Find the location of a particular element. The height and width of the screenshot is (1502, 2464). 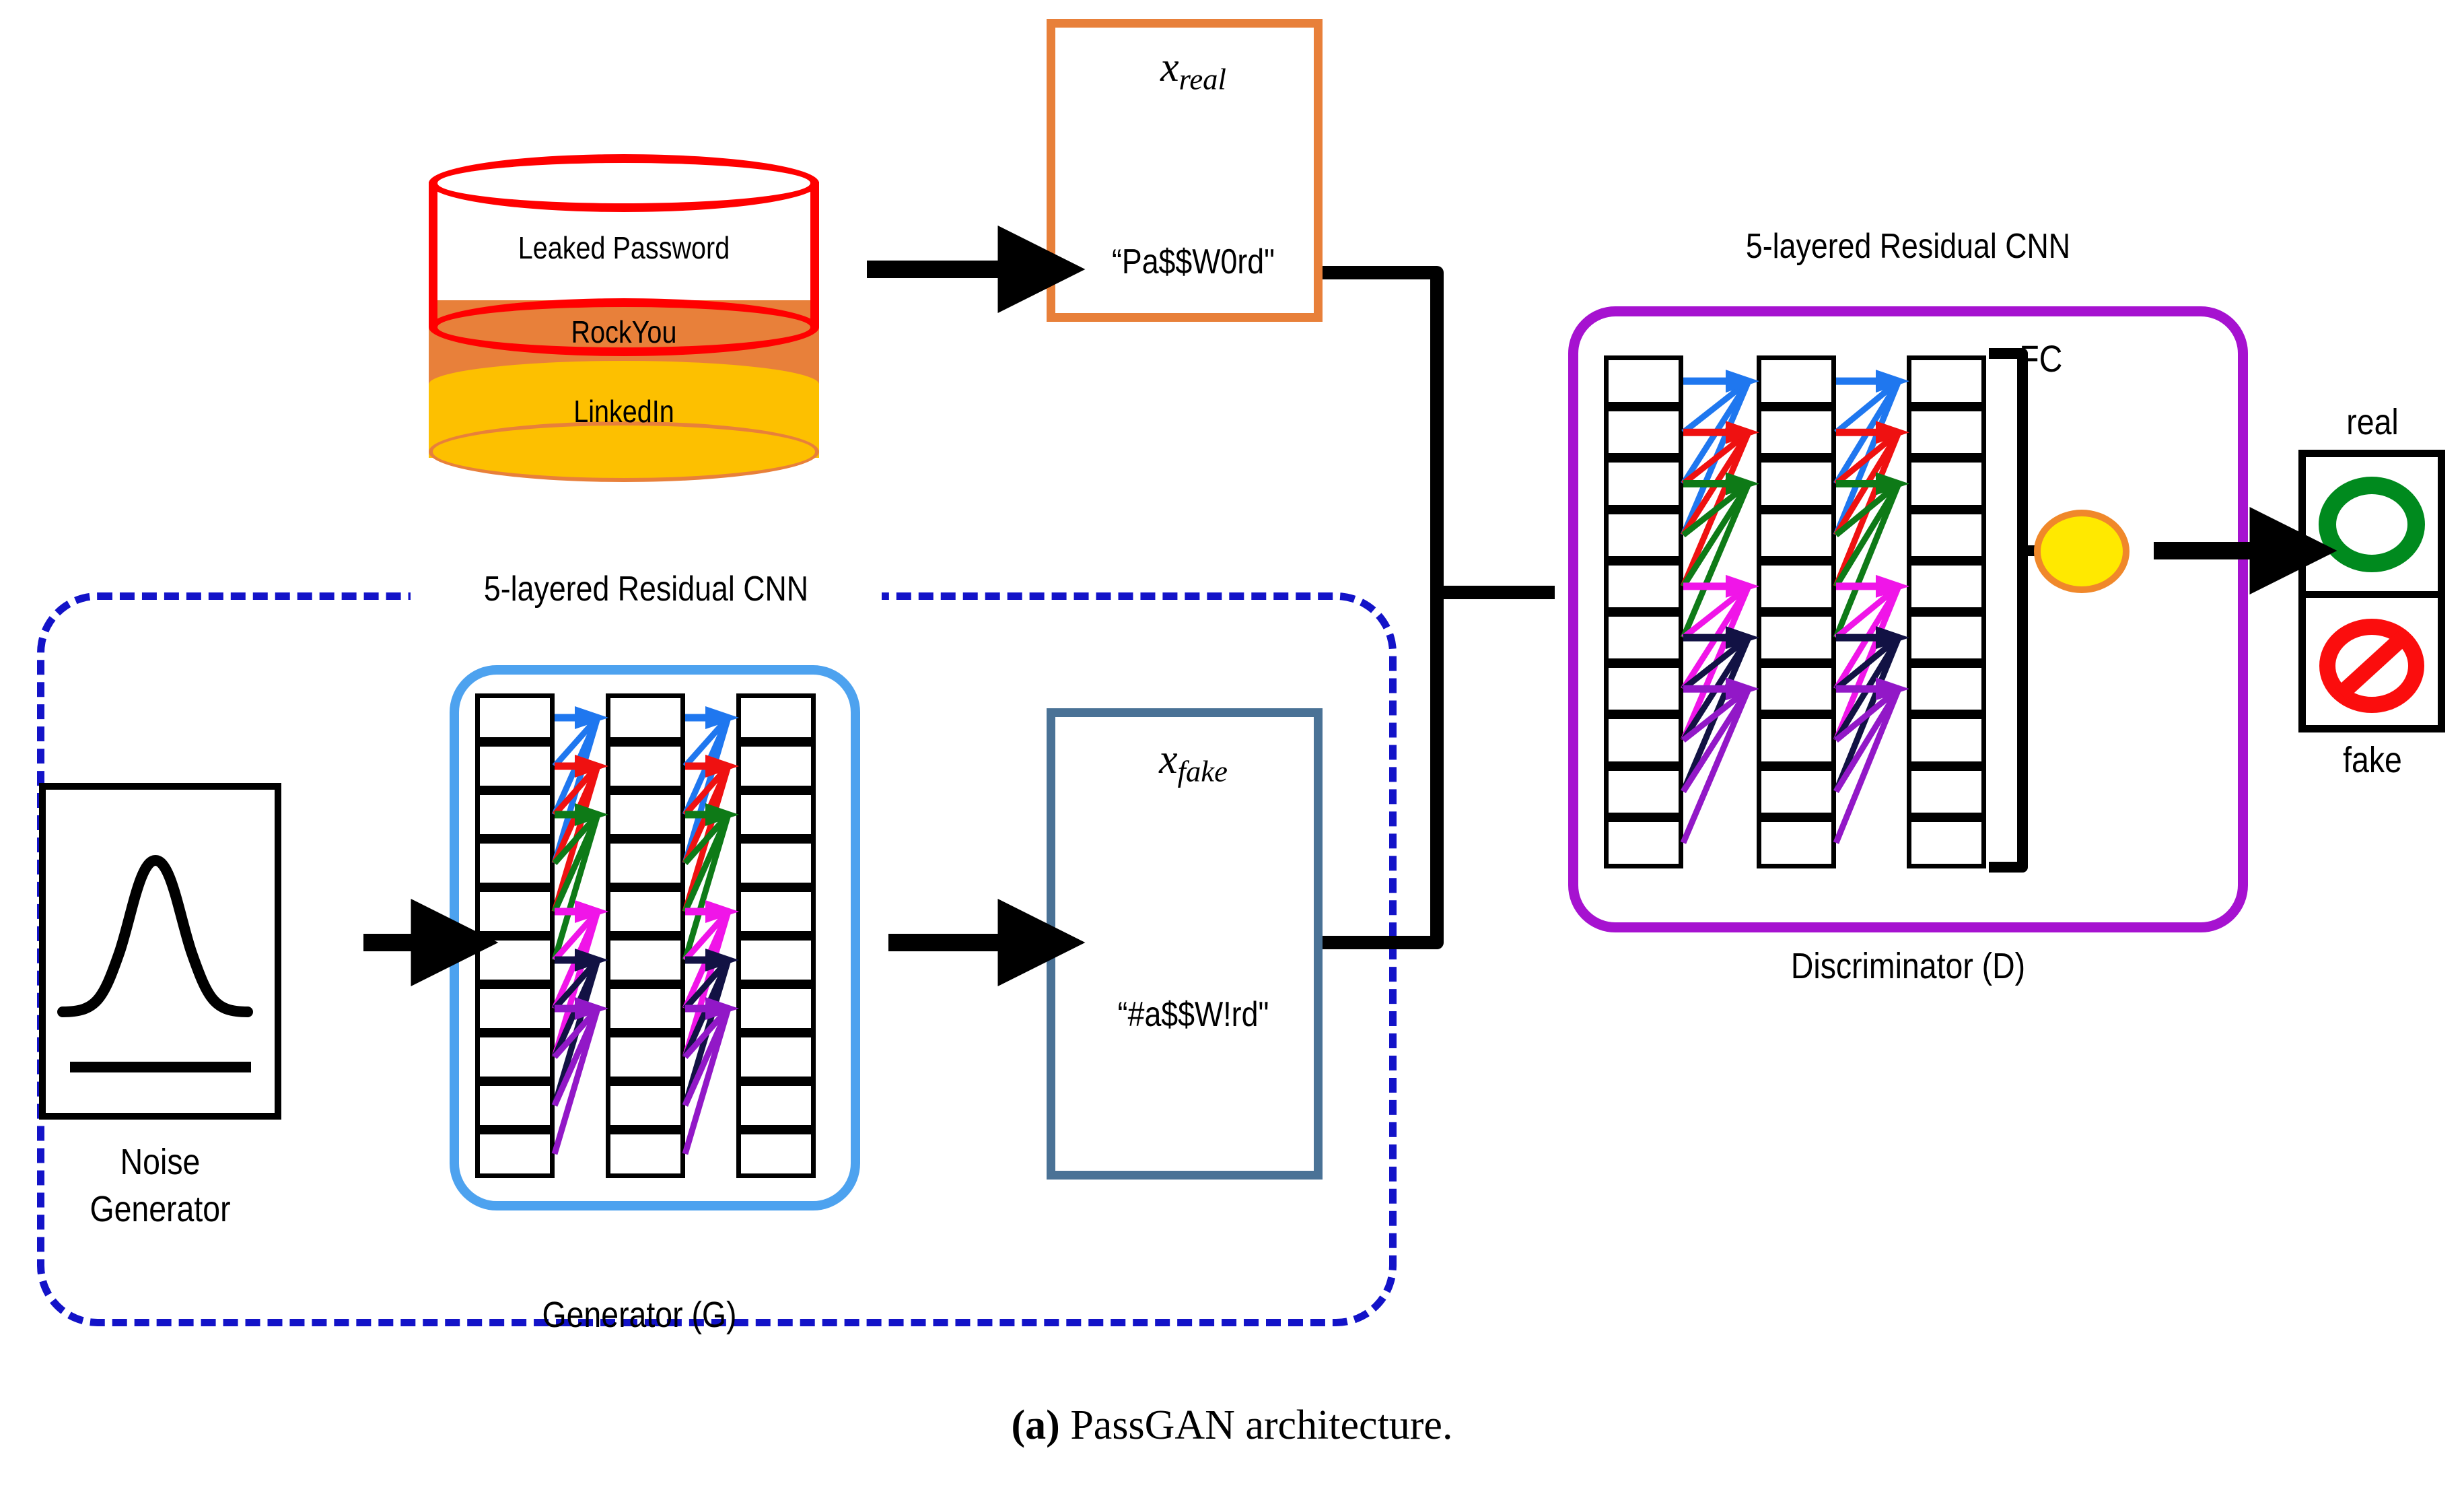

leaked-password-database: Leaked Password RockYou LinkedIn is located at coordinates (624, 307).